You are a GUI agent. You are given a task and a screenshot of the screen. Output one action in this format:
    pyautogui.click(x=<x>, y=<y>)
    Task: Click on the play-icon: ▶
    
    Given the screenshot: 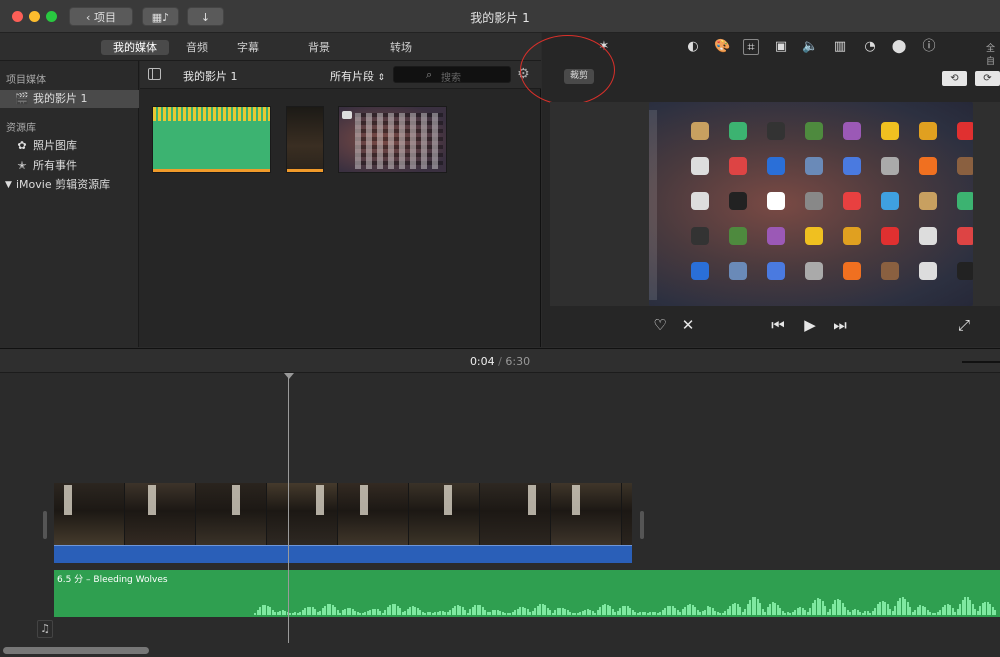 What is the action you would take?
    pyautogui.click(x=810, y=325)
    